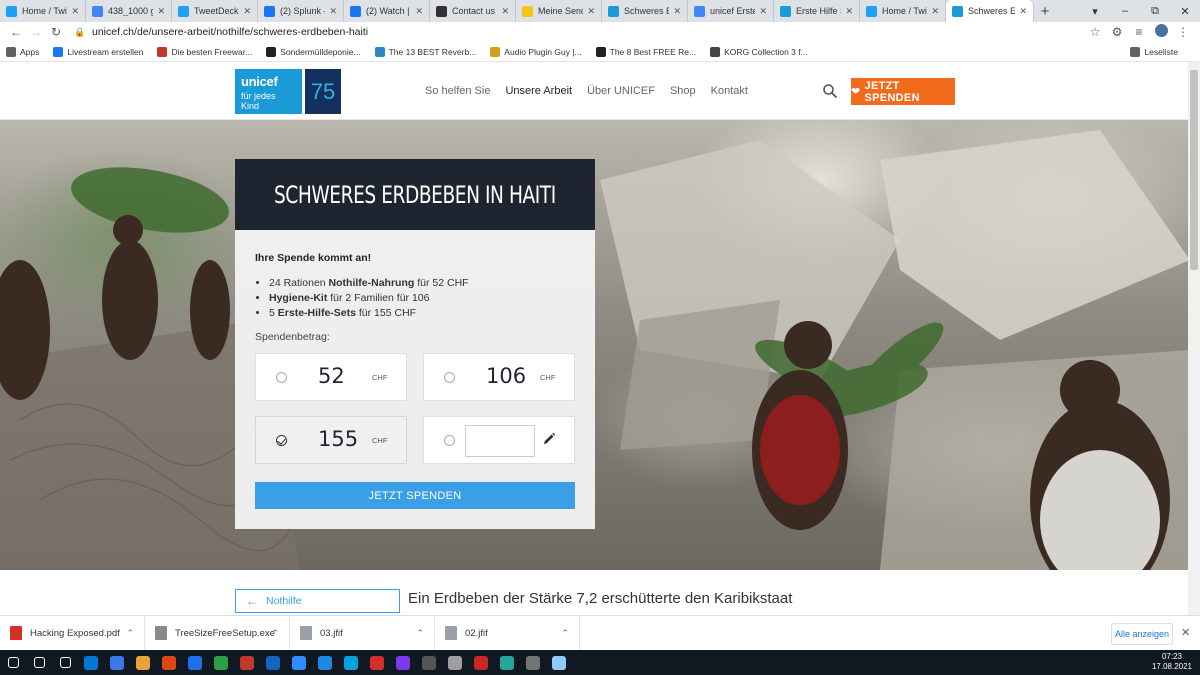 This screenshot has width=1200, height=675. I want to click on page-scrollbar, so click(1194, 338).